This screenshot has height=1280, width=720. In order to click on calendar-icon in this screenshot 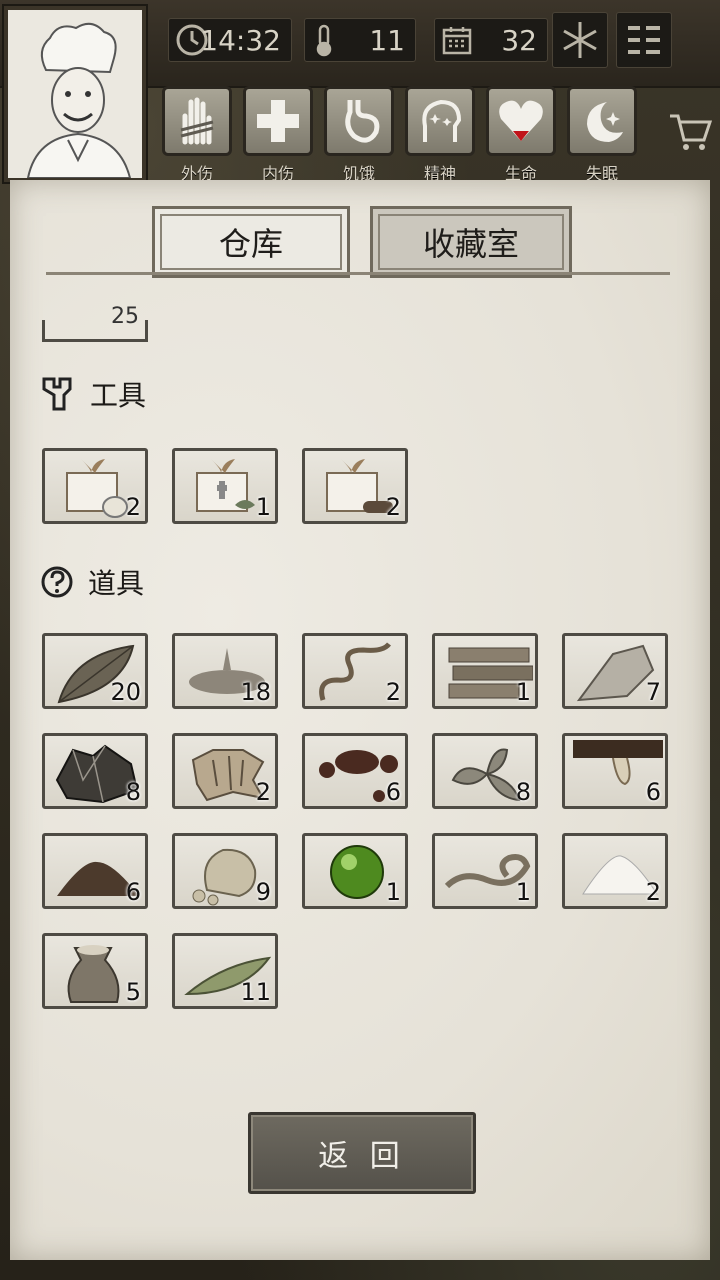, I will do `click(457, 41)`.